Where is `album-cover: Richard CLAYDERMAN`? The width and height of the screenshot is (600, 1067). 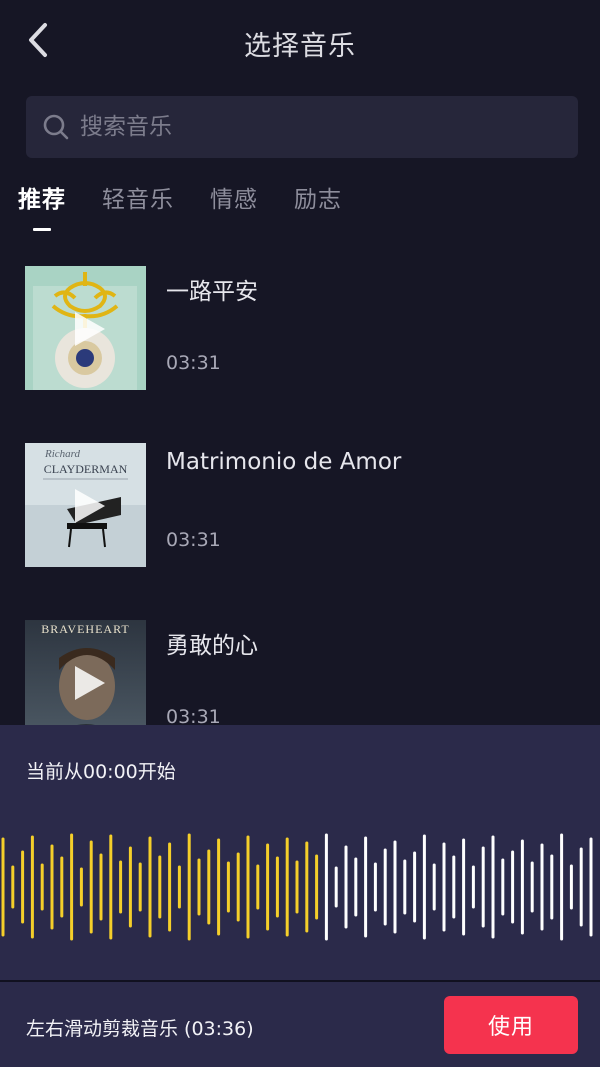 album-cover: Richard CLAYDERMAN is located at coordinates (85, 505).